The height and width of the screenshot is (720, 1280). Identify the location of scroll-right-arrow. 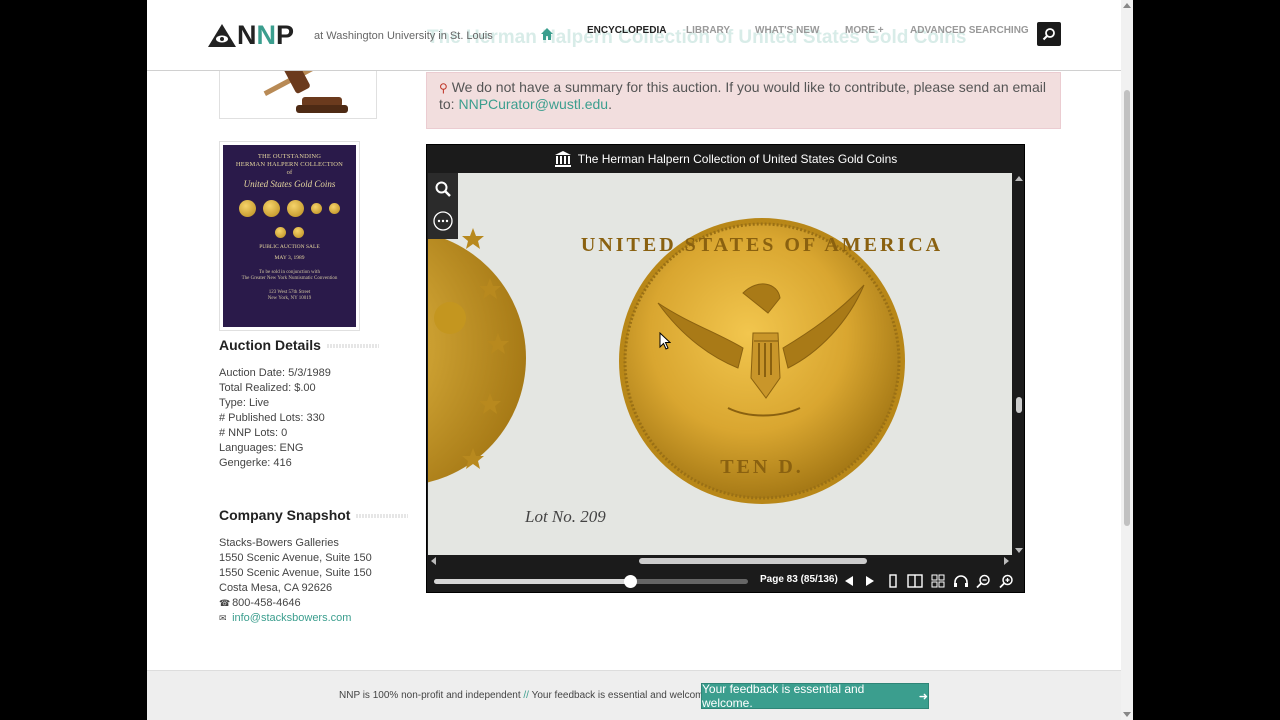
(1006, 561).